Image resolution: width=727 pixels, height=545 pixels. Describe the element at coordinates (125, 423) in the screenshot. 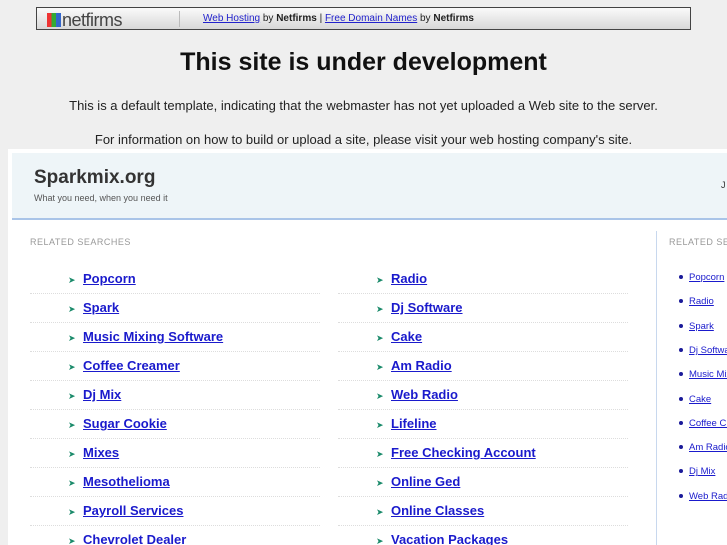

I see `search-link: Sugar Cookie` at that location.